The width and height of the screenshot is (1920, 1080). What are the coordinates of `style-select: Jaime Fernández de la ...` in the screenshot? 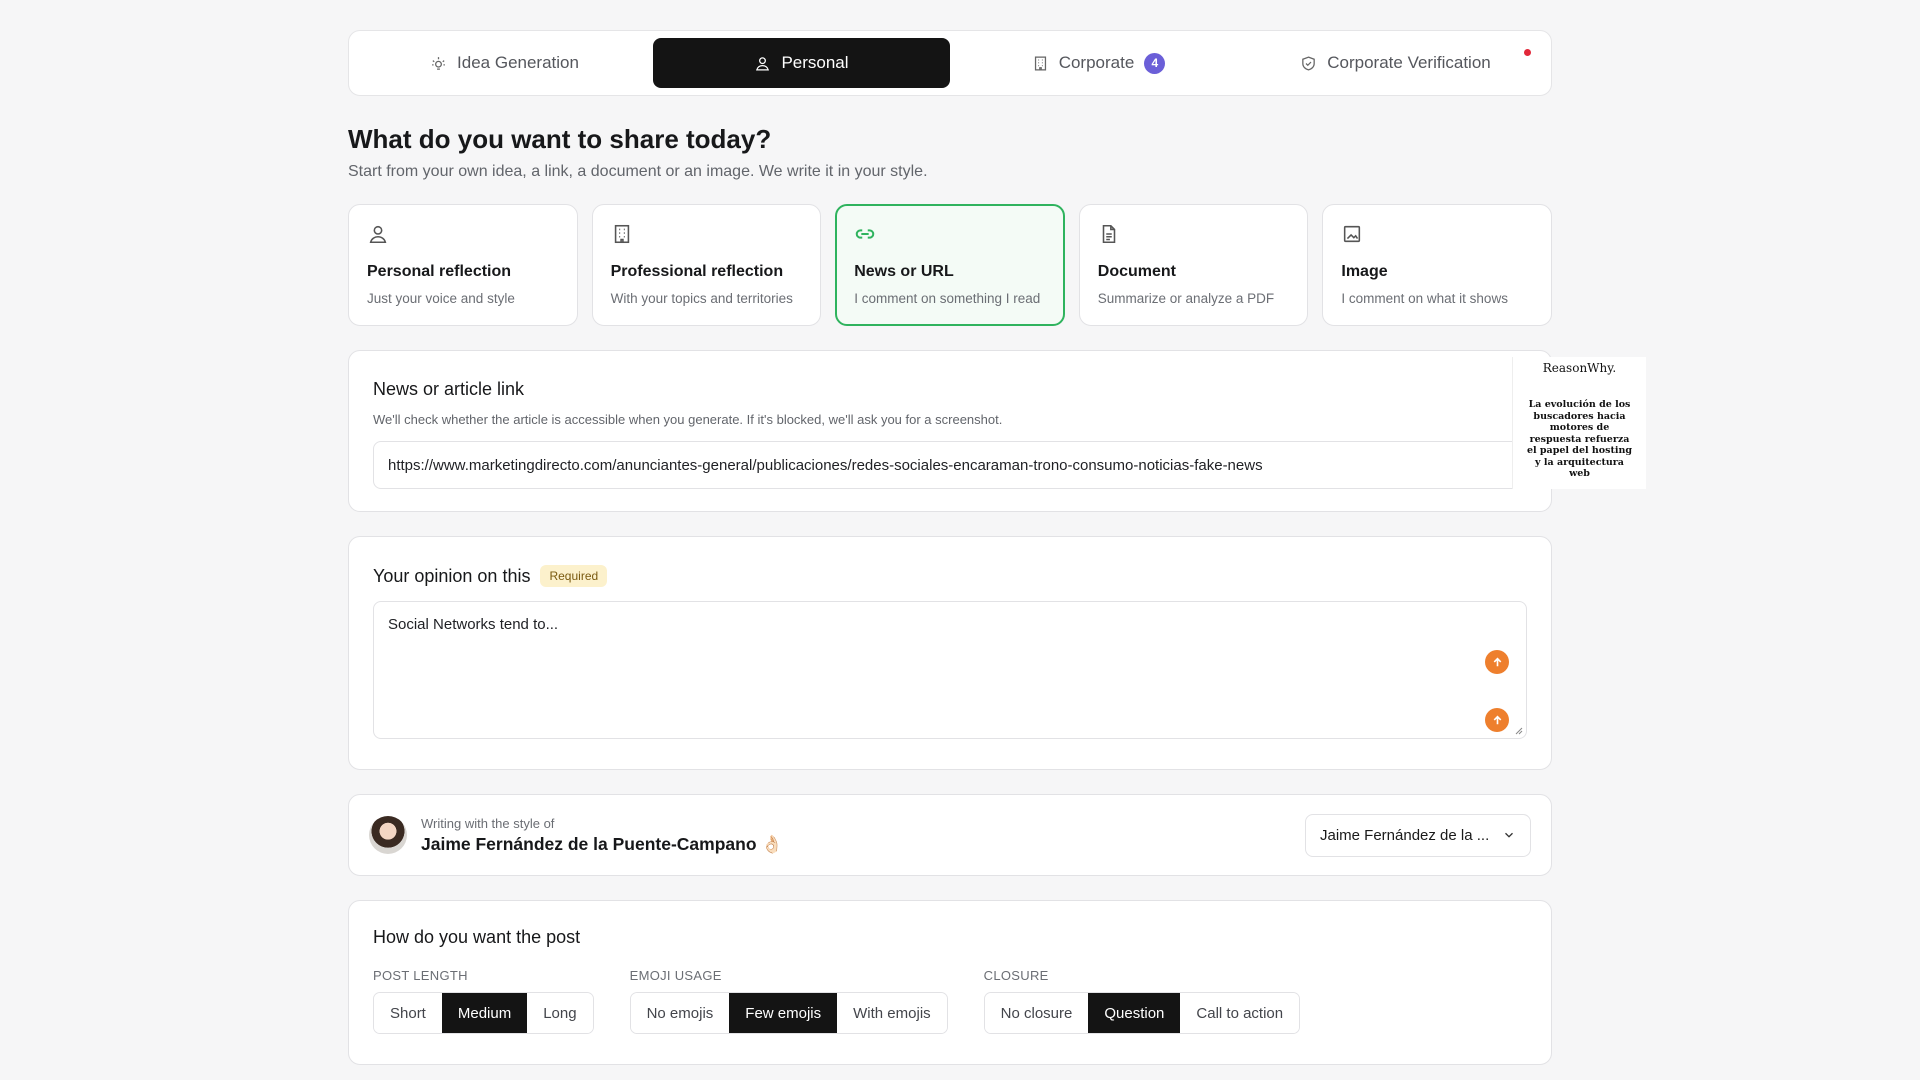 It's located at (1418, 835).